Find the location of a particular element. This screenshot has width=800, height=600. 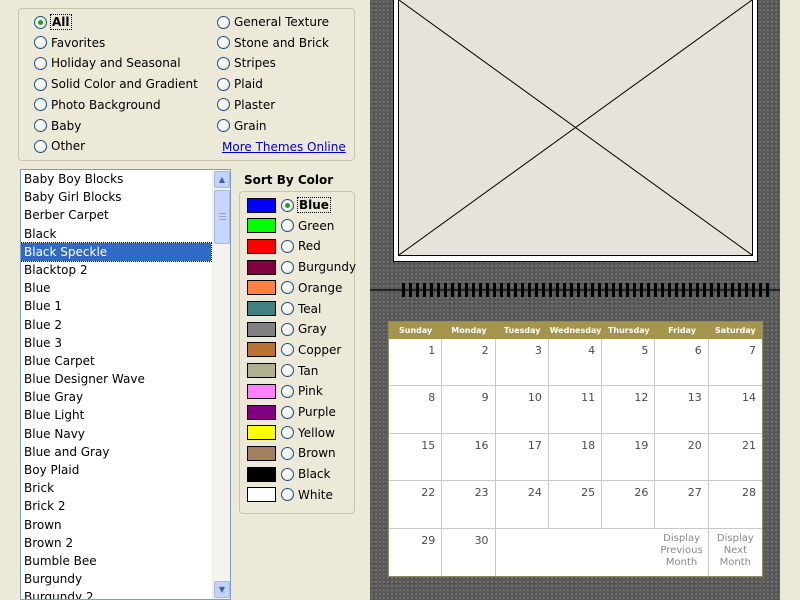

color-radio-red: Red is located at coordinates (284, 246).